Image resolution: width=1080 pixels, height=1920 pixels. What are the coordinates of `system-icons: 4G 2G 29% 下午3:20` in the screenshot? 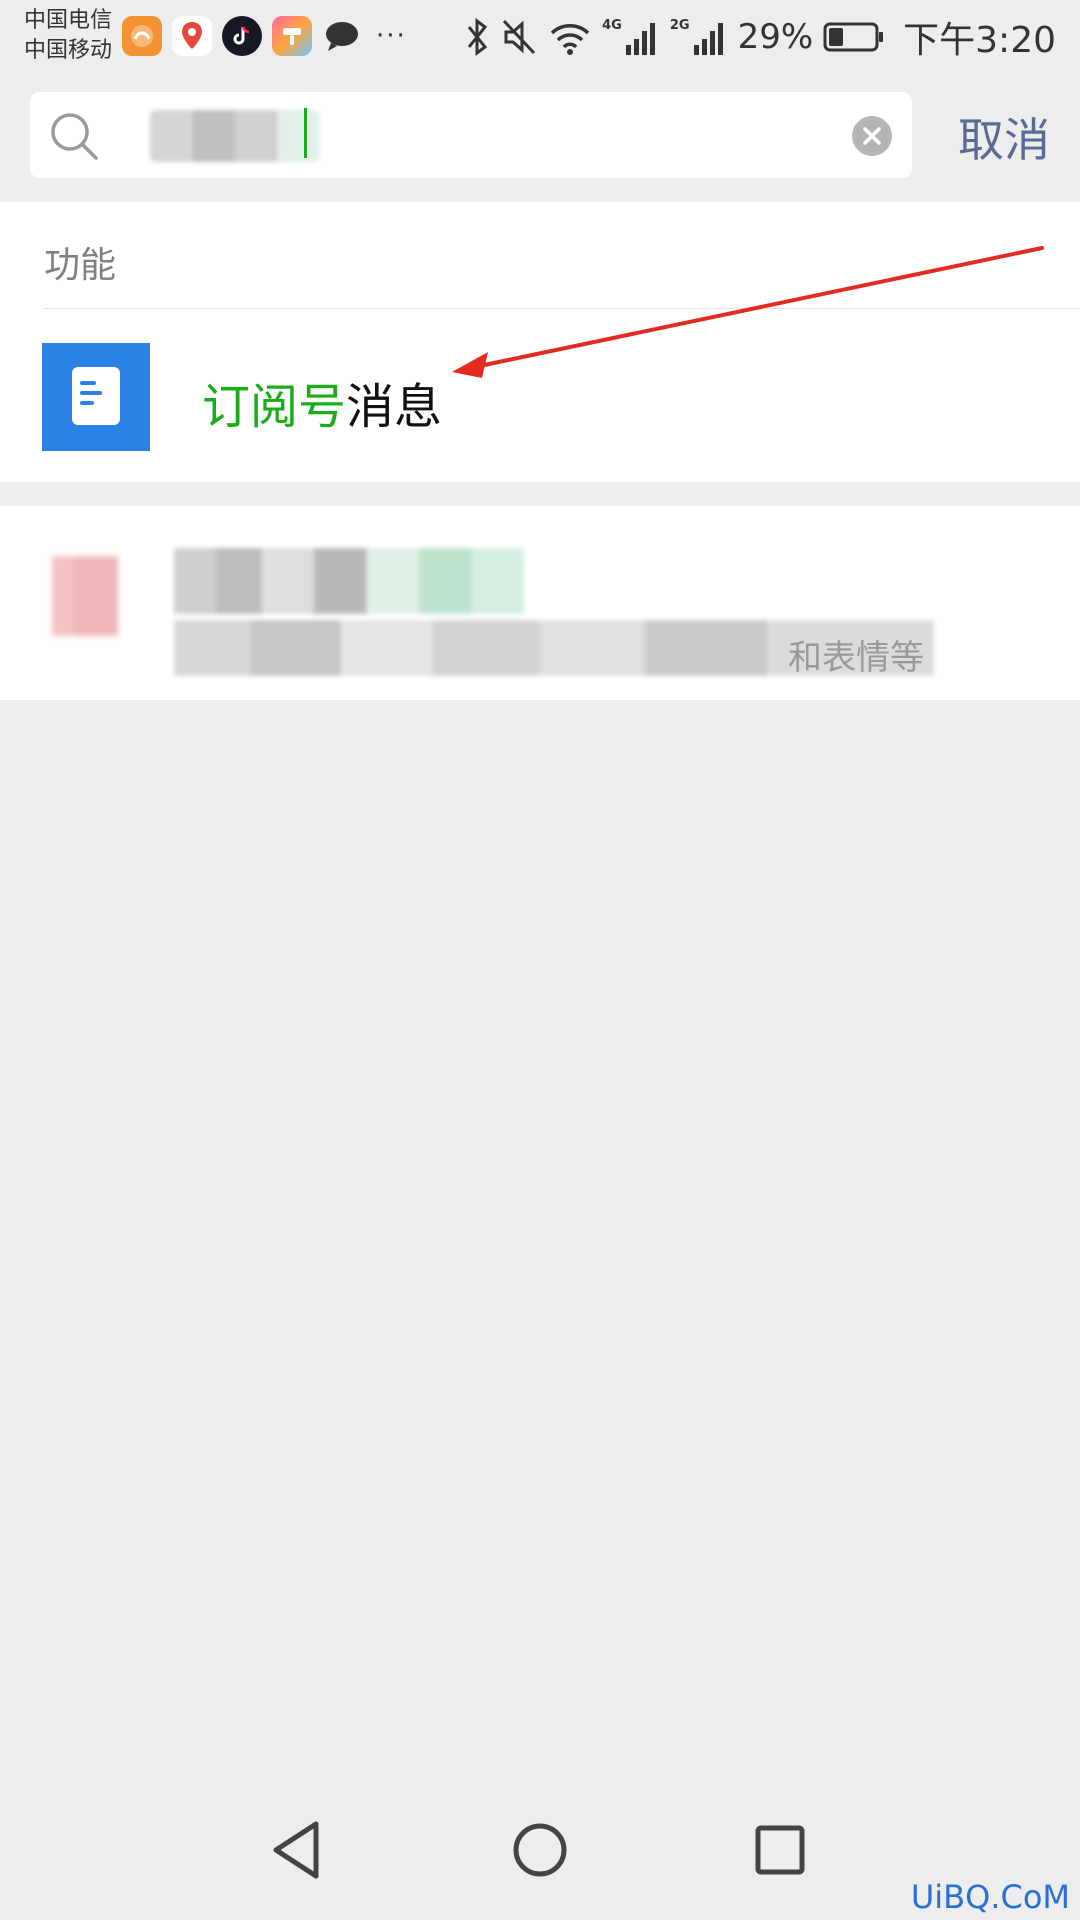 It's located at (760, 37).